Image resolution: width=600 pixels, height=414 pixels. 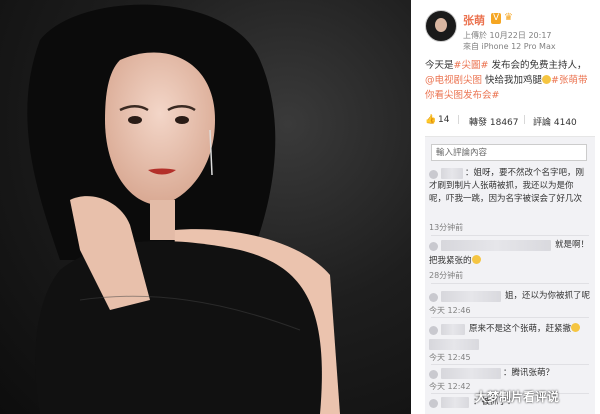 I want to click on like-count: 14, so click(x=443, y=120).